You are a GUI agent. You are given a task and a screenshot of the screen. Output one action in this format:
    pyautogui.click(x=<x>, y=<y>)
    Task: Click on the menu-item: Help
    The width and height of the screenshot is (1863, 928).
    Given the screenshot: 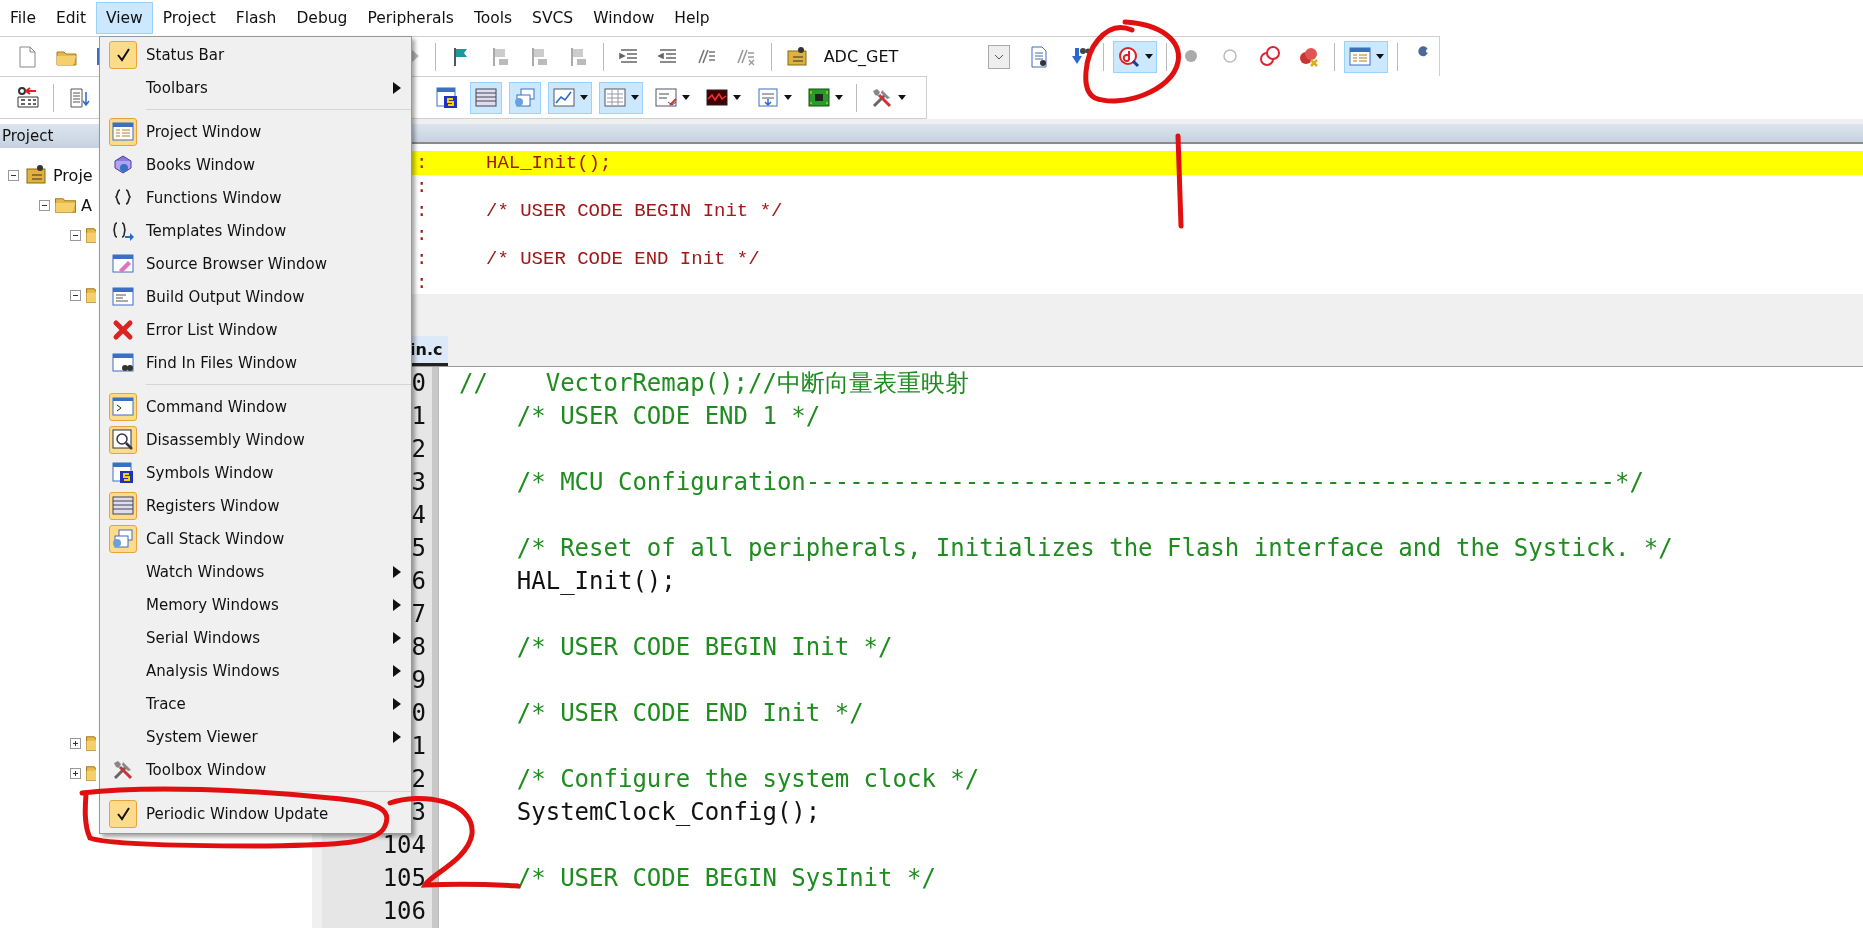 What is the action you would take?
    pyautogui.click(x=692, y=18)
    